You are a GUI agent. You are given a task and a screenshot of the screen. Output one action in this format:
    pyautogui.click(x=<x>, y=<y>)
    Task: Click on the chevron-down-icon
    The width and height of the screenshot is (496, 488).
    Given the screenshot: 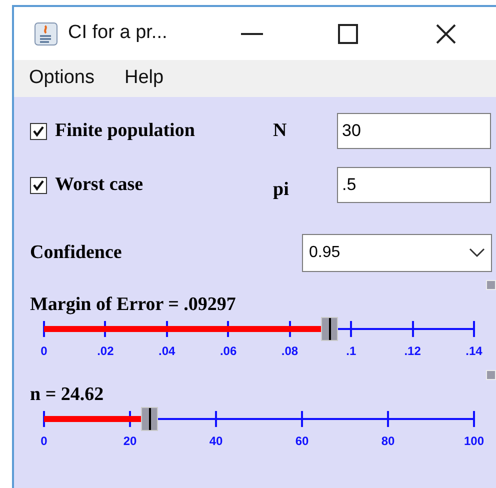 What is the action you would take?
    pyautogui.click(x=477, y=253)
    